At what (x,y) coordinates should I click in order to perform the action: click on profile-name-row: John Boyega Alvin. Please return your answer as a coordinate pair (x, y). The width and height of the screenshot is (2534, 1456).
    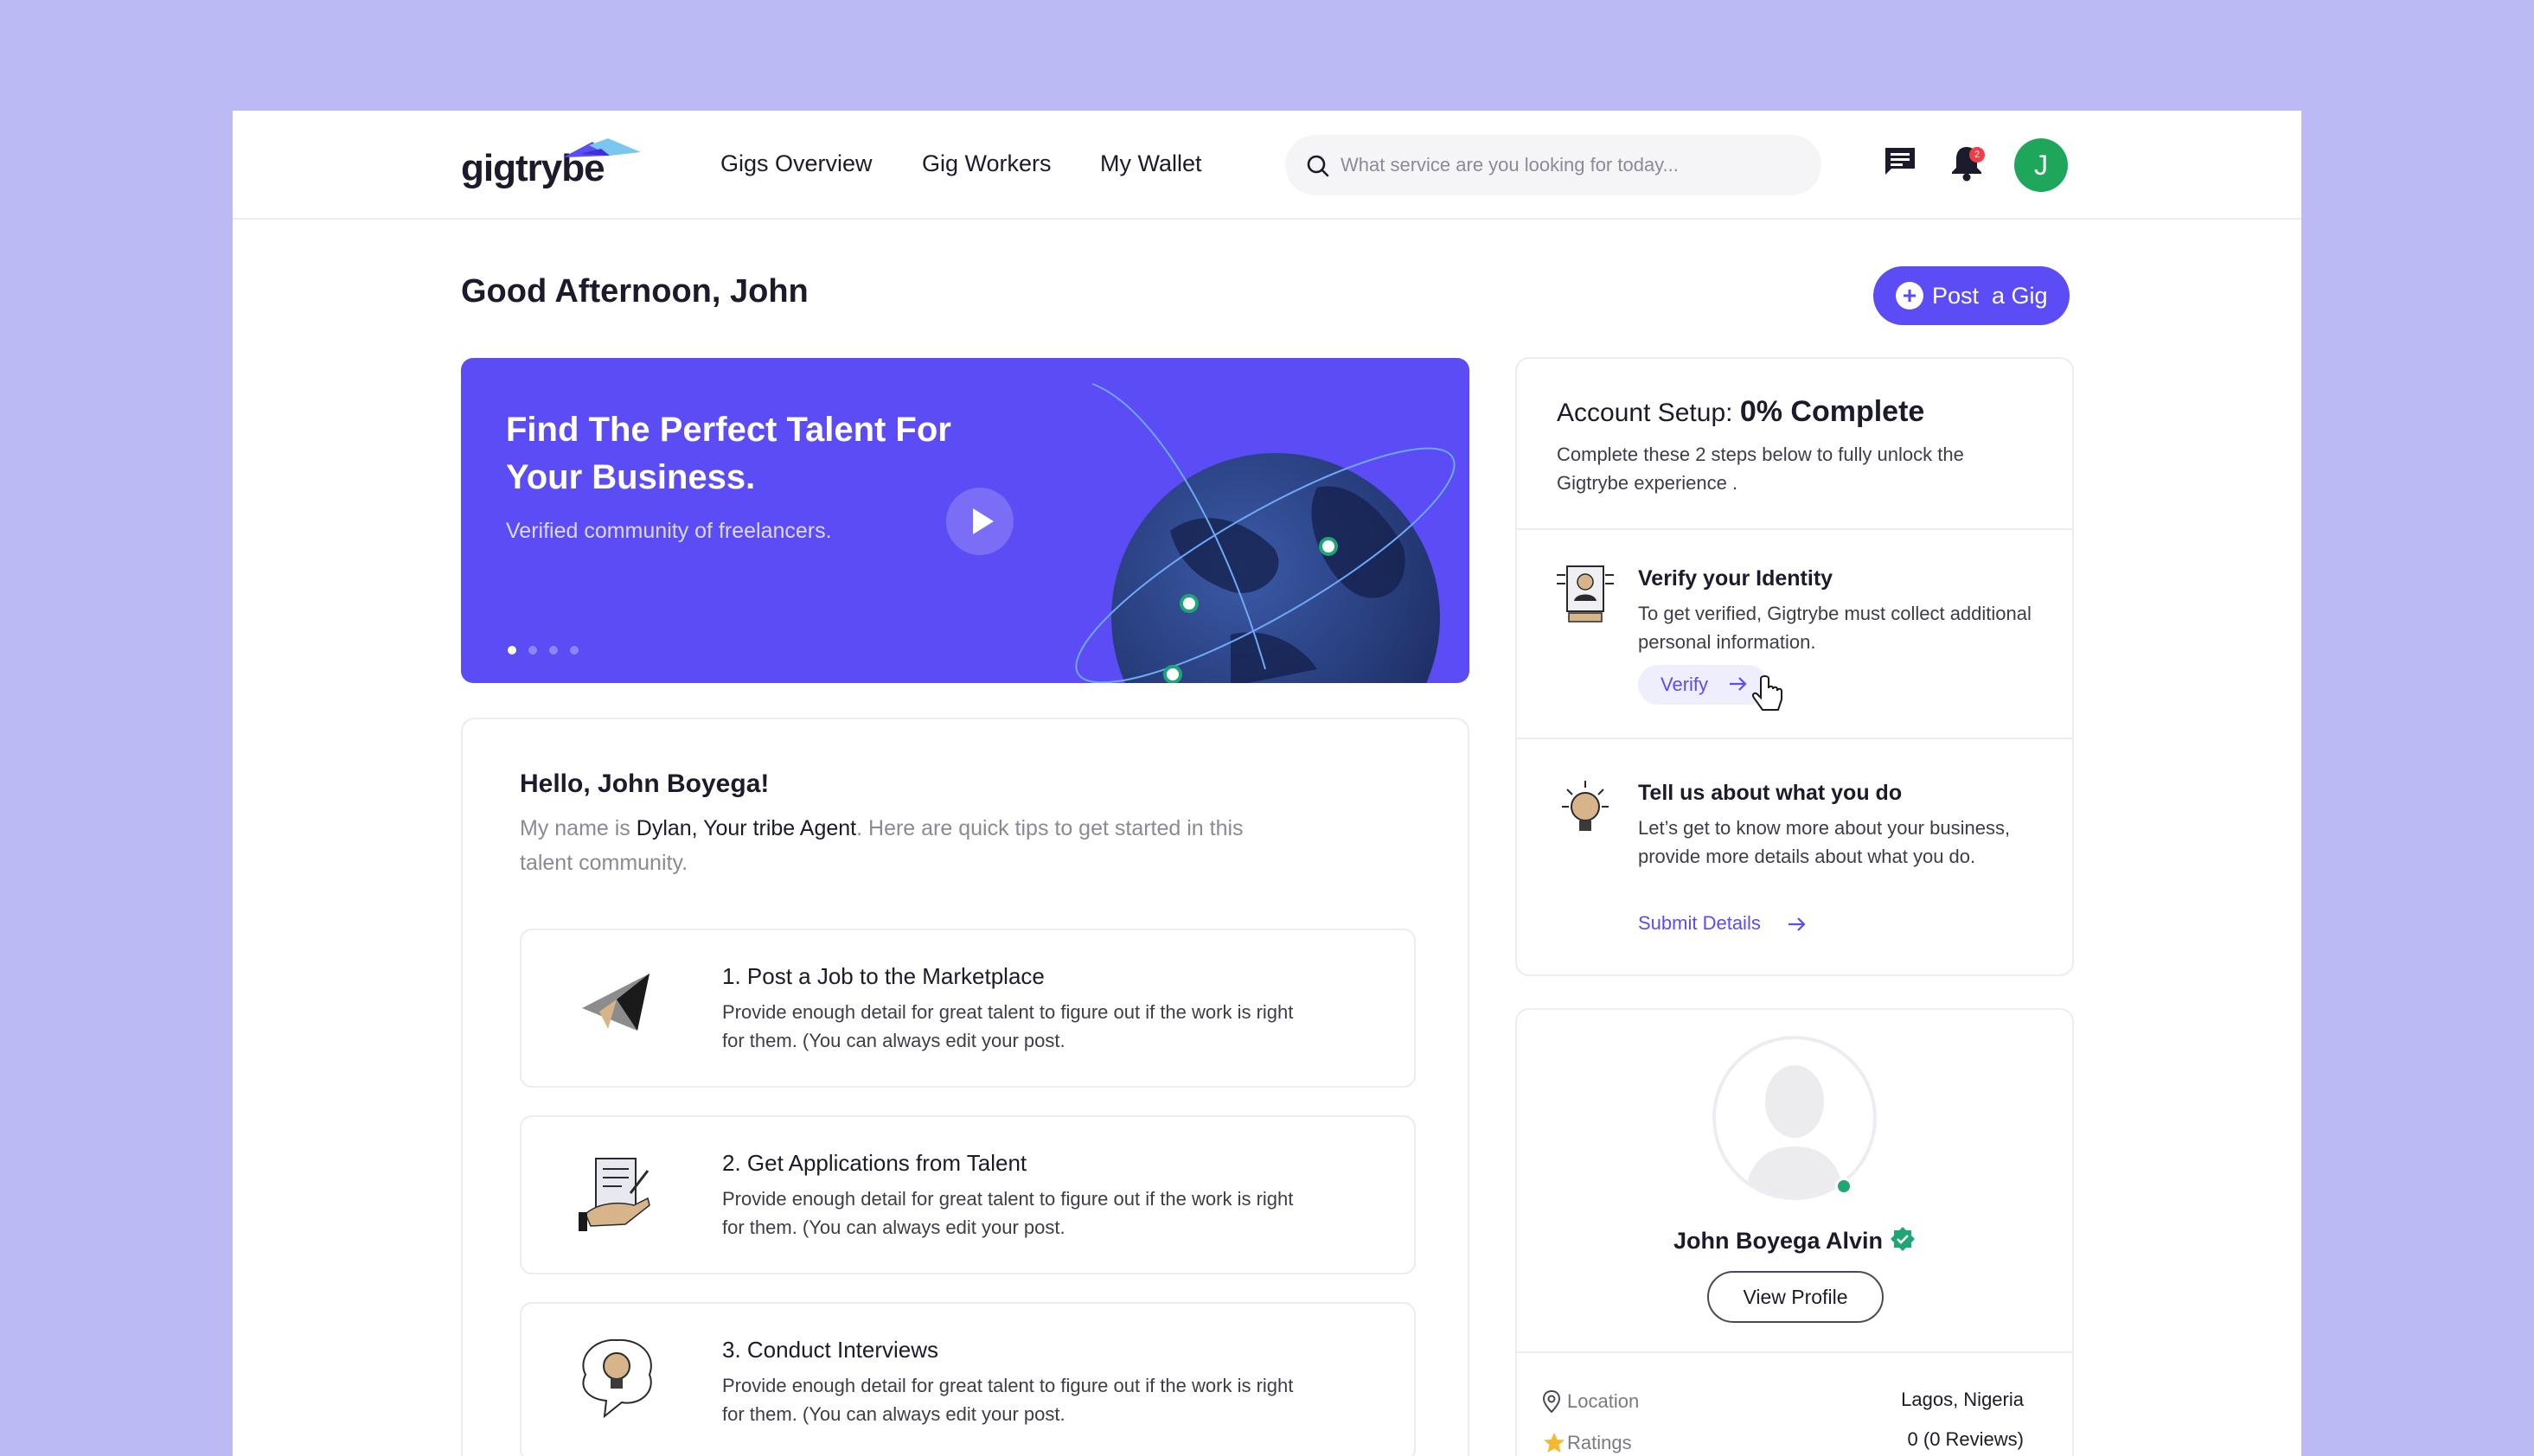
    Looking at the image, I should click on (1794, 1241).